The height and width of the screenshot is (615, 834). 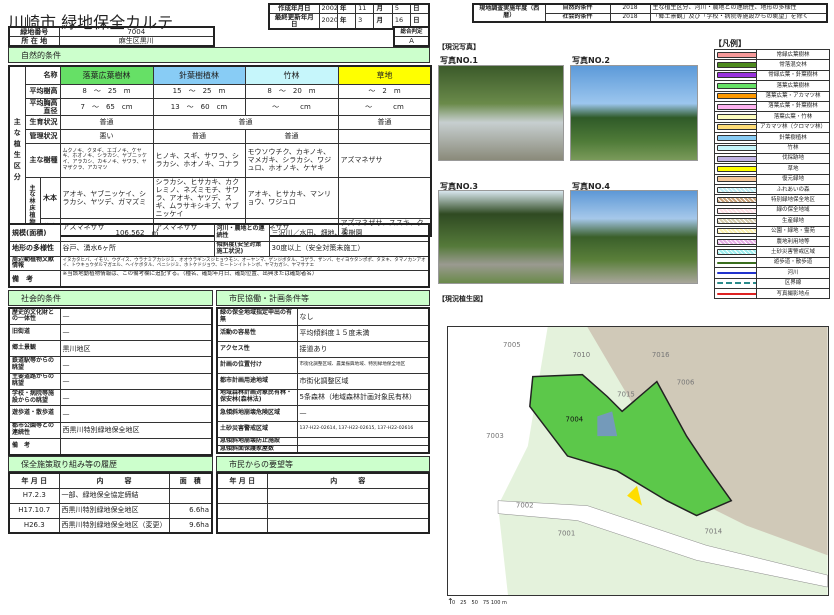 I want to click on row-label: 平均胸高直径, so click(x=42, y=106).